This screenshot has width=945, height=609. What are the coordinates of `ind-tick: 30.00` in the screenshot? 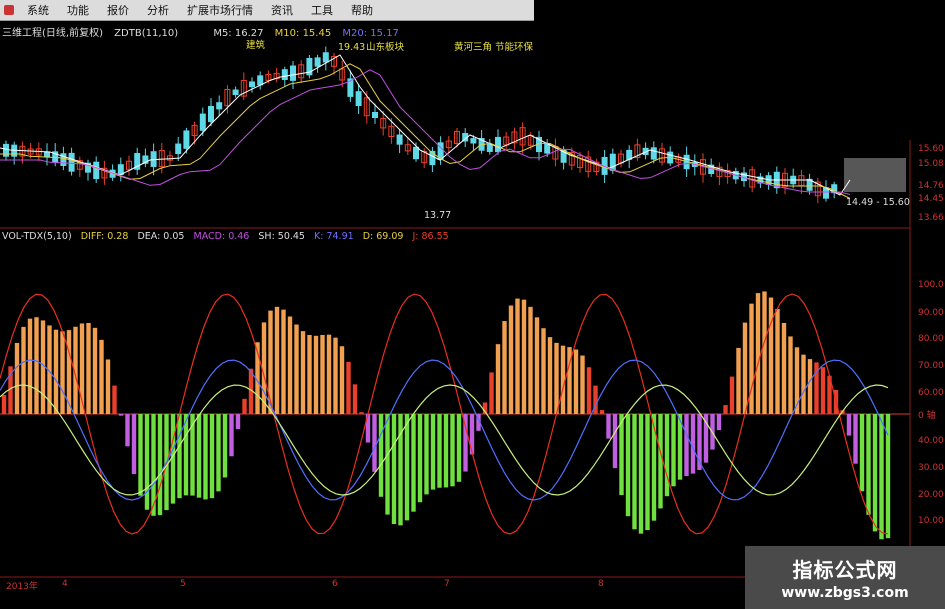 It's located at (931, 468).